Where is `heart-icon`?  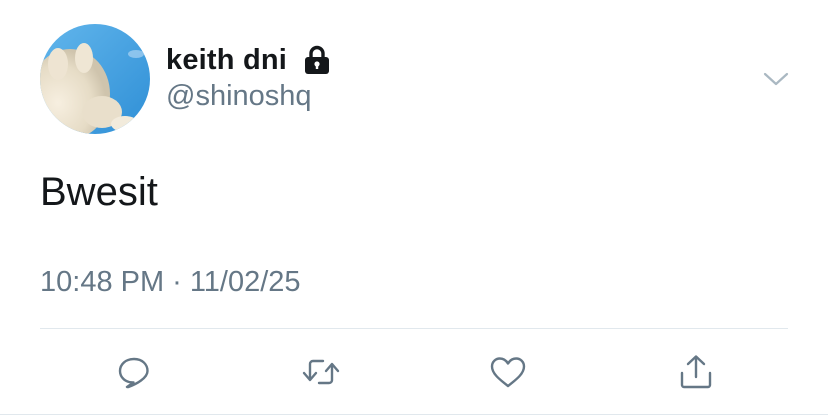 heart-icon is located at coordinates (508, 372).